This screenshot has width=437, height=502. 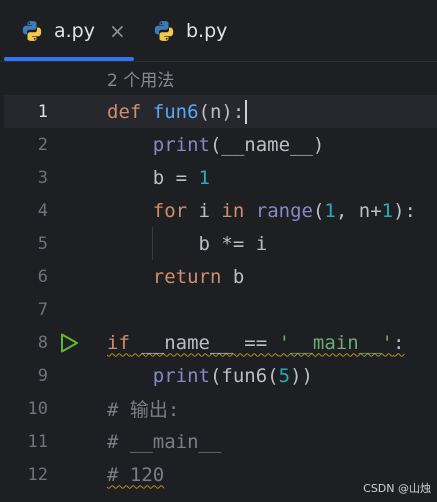 I want to click on code-text: i, so click(x=204, y=210).